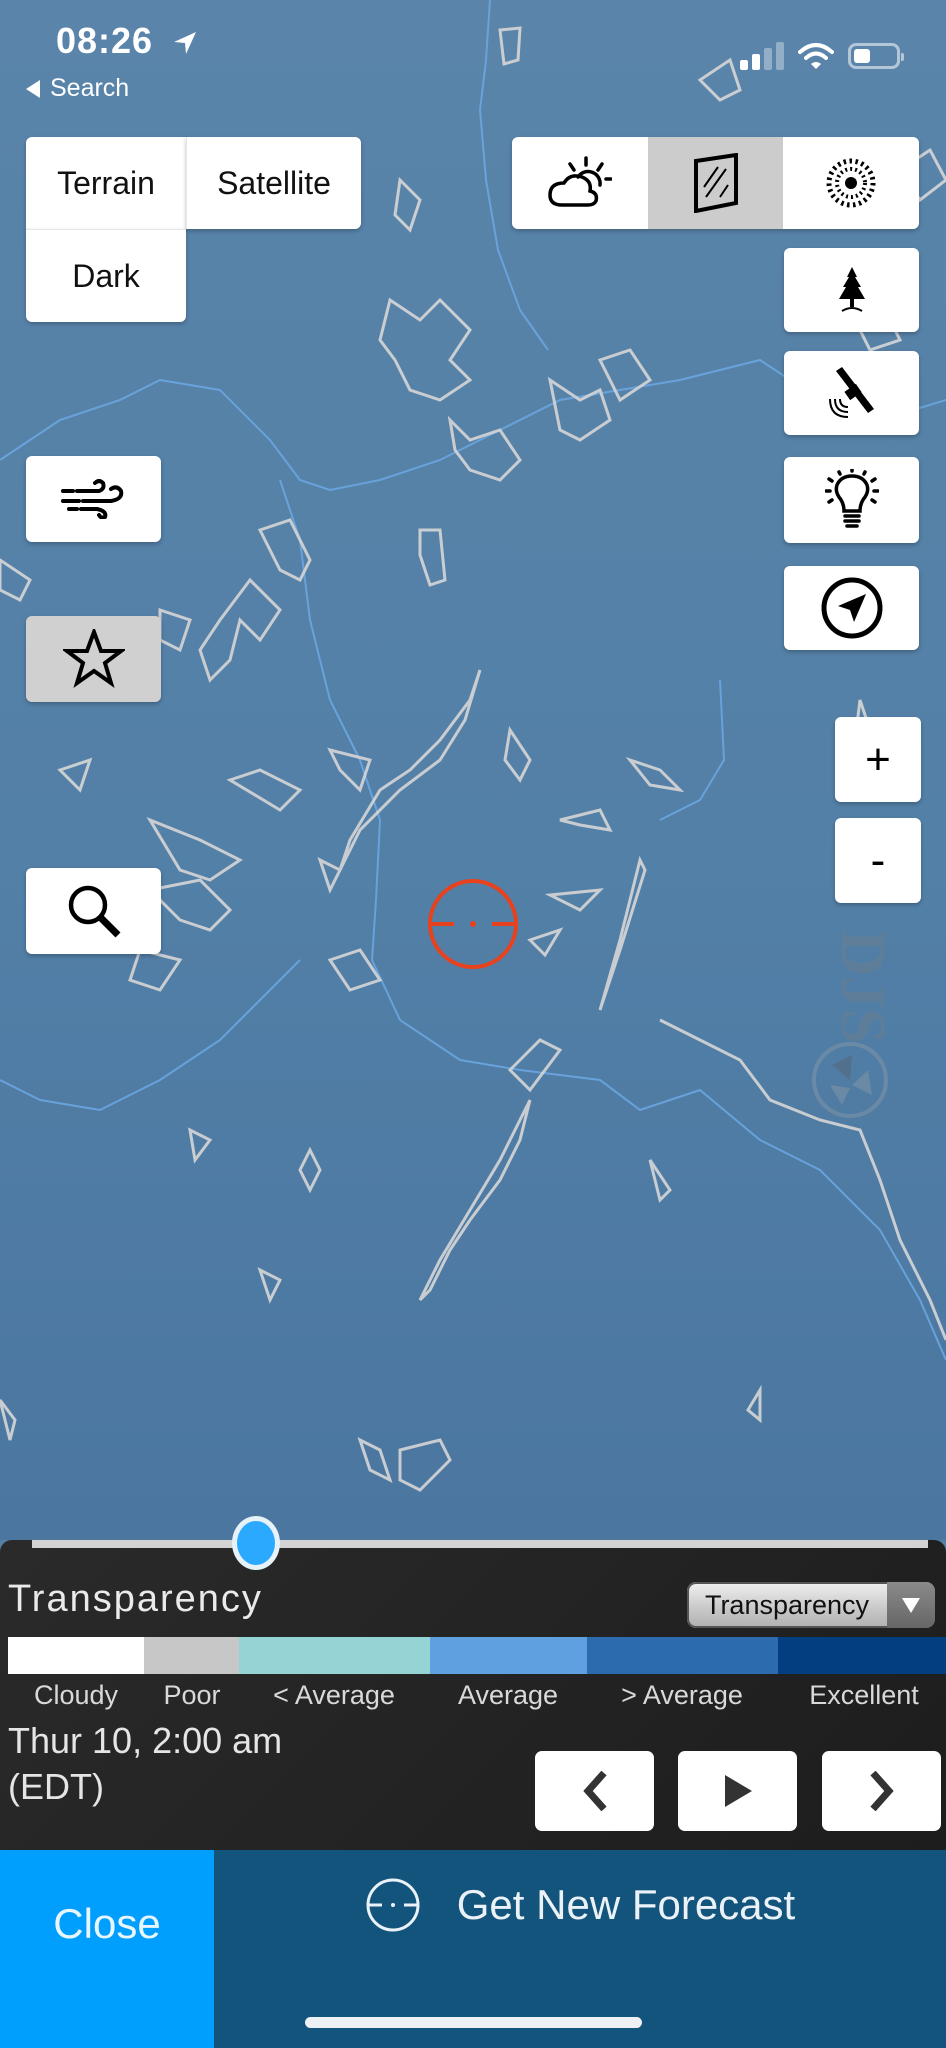  I want to click on next-time-button, so click(881, 1791).